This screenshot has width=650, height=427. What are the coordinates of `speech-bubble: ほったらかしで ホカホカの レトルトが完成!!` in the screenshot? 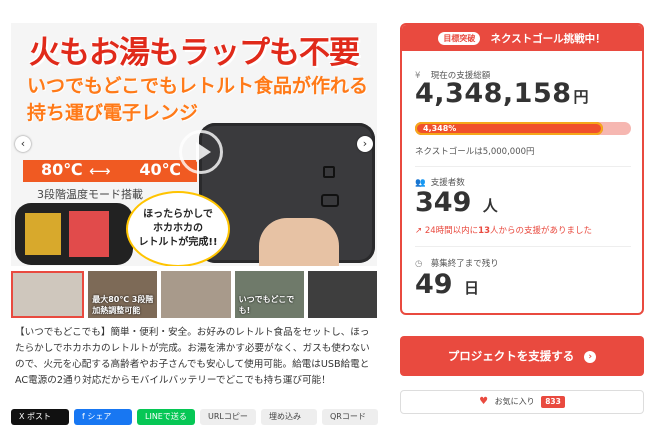 It's located at (178, 228).